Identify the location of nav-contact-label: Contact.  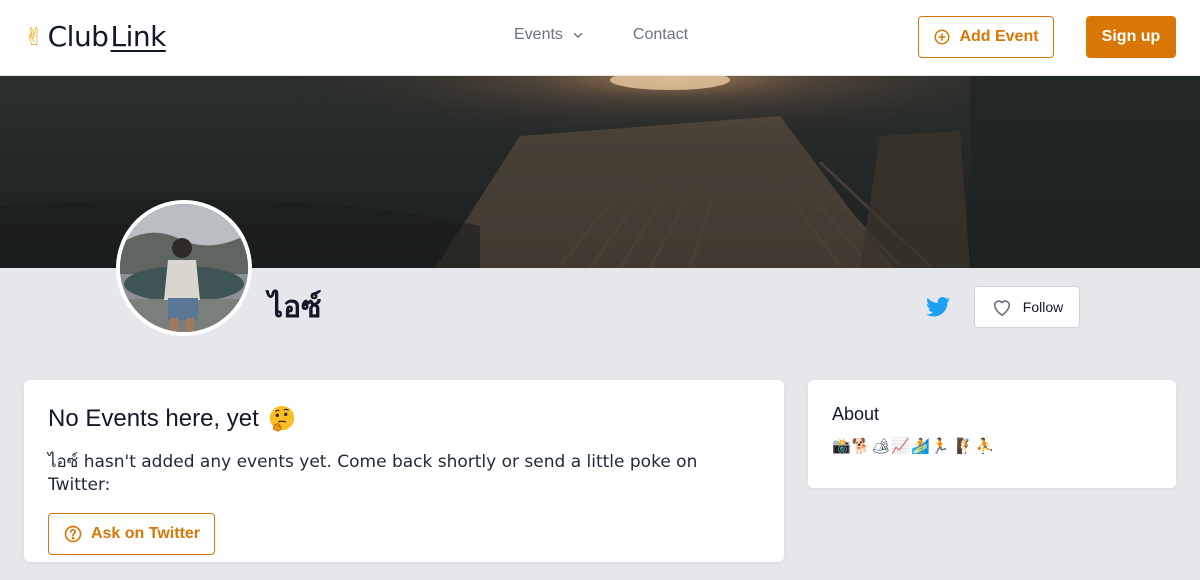
(660, 34).